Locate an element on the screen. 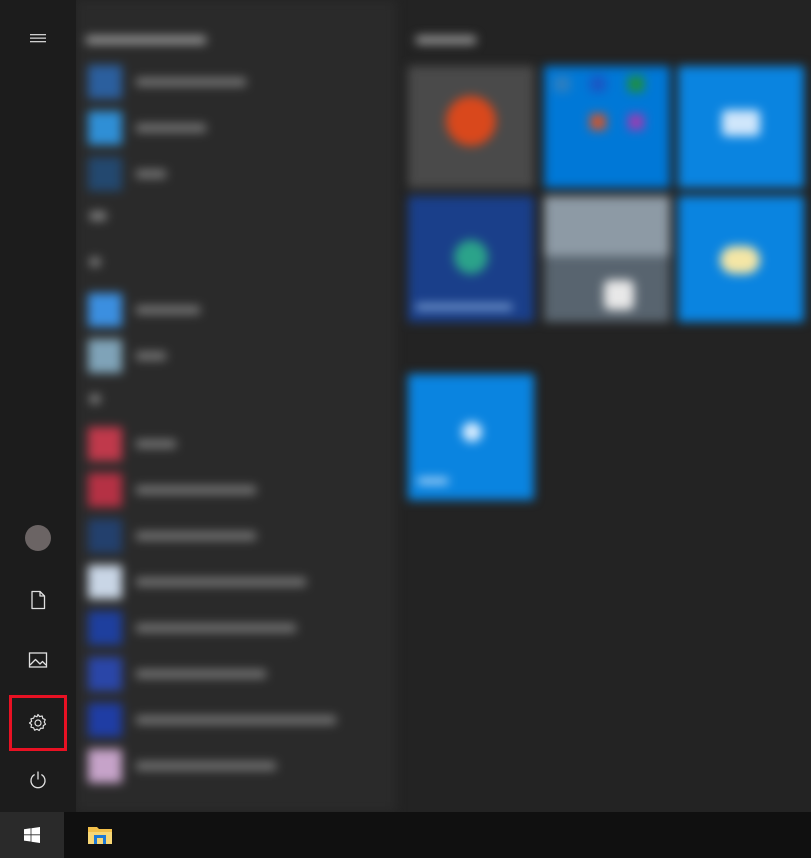 This screenshot has height=858, width=811. settings-button is located at coordinates (38, 723).